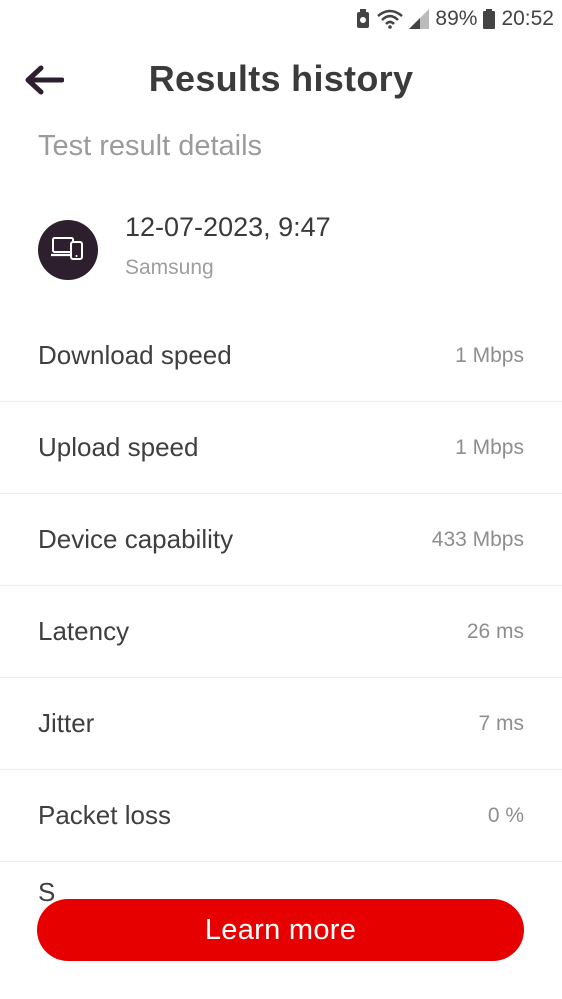 This screenshot has width=562, height=999. Describe the element at coordinates (281, 19) in the screenshot. I see `status-bar: 89% 20:52` at that location.